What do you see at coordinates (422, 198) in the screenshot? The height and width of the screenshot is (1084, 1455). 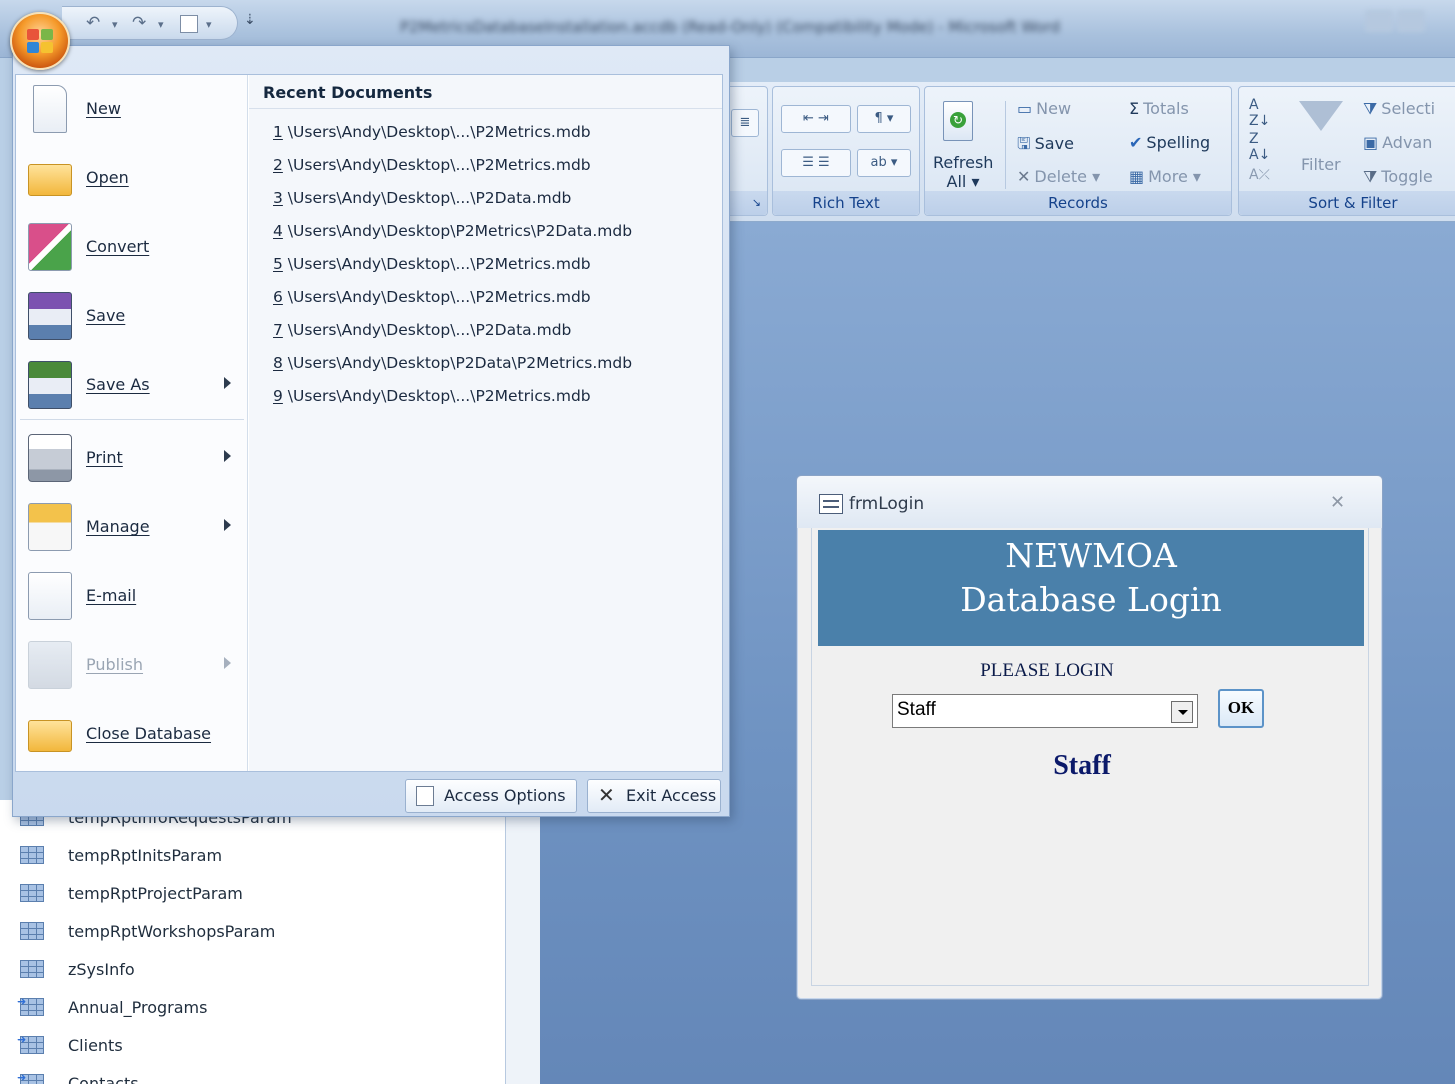 I see `recent-document-item: 3 \Users\Andy\Desktop\...\P2Data.mdb` at bounding box center [422, 198].